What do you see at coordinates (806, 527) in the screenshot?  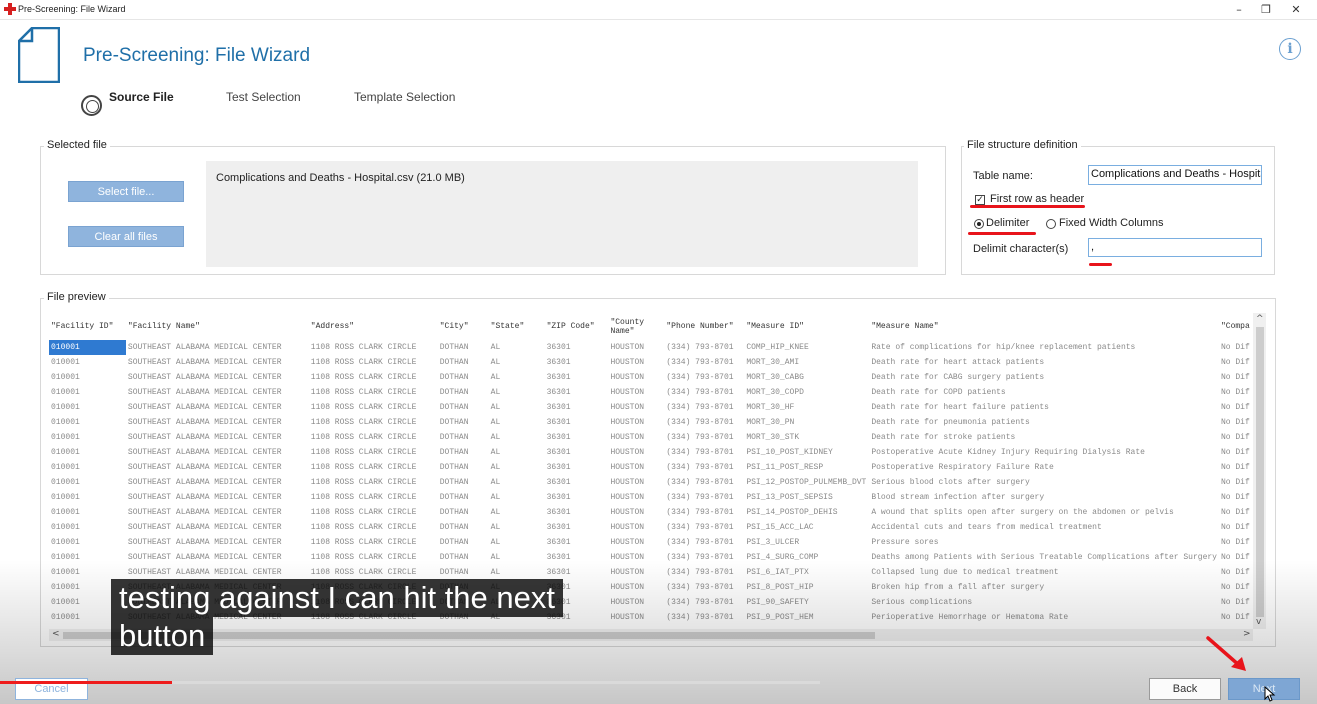 I see `table-cell: PSI_15_ACC_LAC` at bounding box center [806, 527].